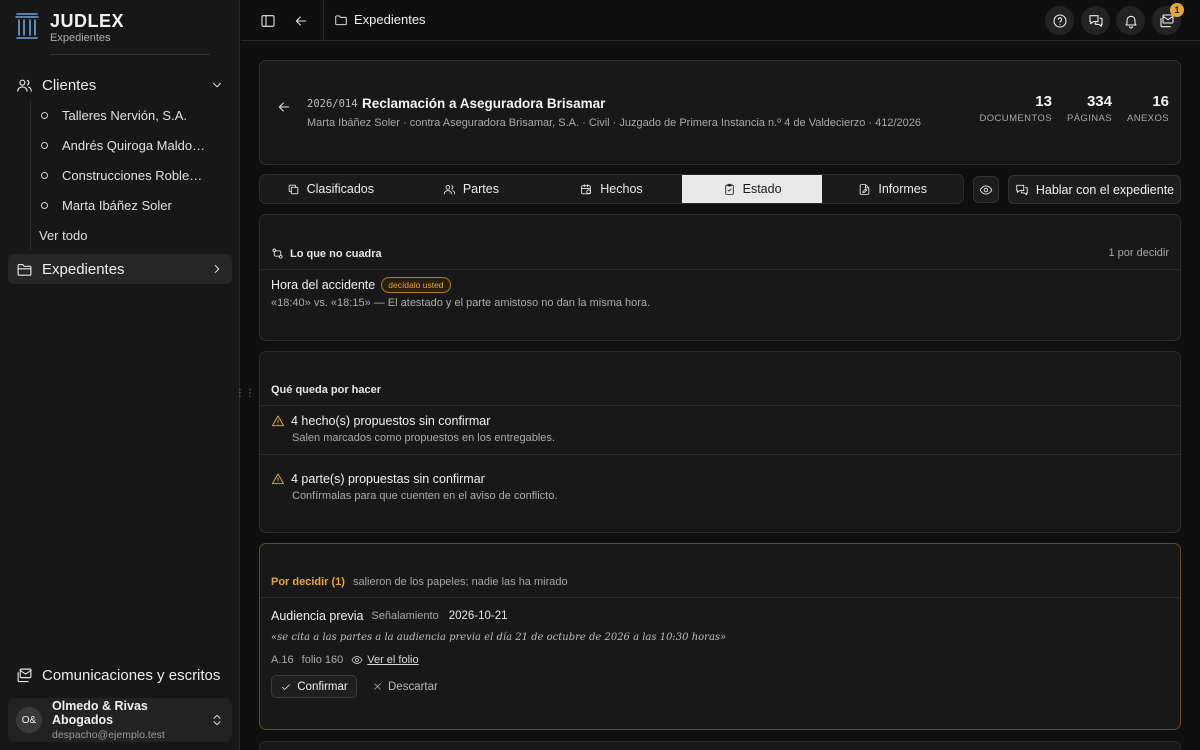 Image resolution: width=1200 pixels, height=750 pixels. I want to click on client-item: Andrés Quiroga Maldonado, so click(130, 145).